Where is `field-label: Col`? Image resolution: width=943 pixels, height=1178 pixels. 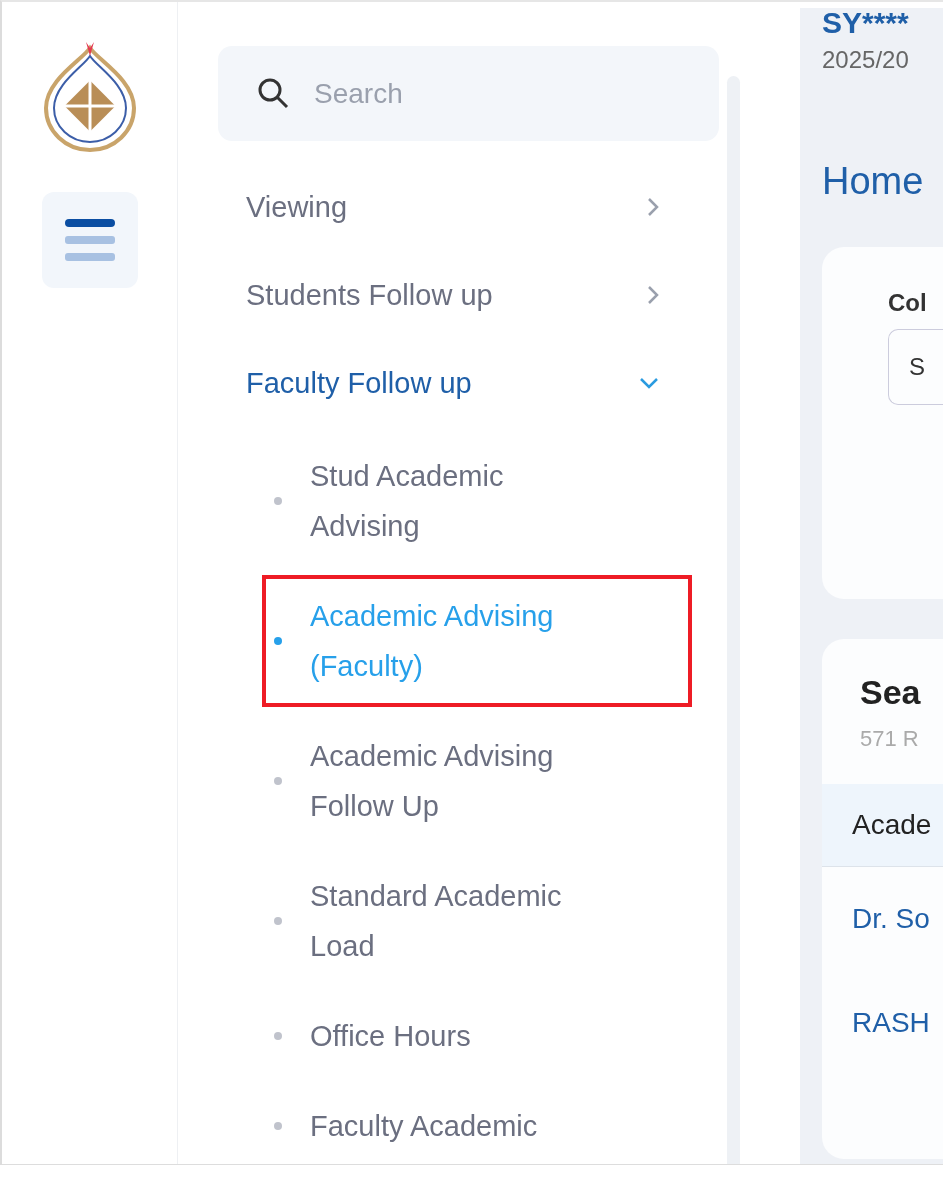
field-label: Col is located at coordinates (908, 303).